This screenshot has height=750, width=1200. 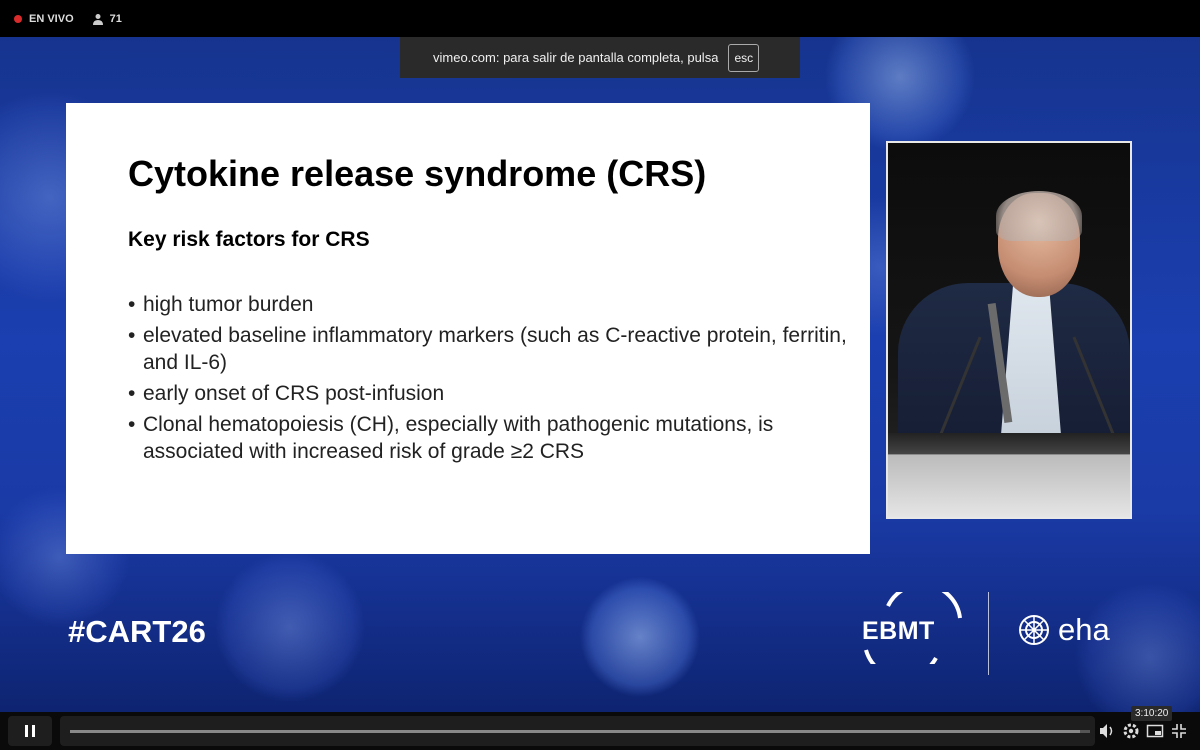 I want to click on viewer-count: 71, so click(x=115, y=18).